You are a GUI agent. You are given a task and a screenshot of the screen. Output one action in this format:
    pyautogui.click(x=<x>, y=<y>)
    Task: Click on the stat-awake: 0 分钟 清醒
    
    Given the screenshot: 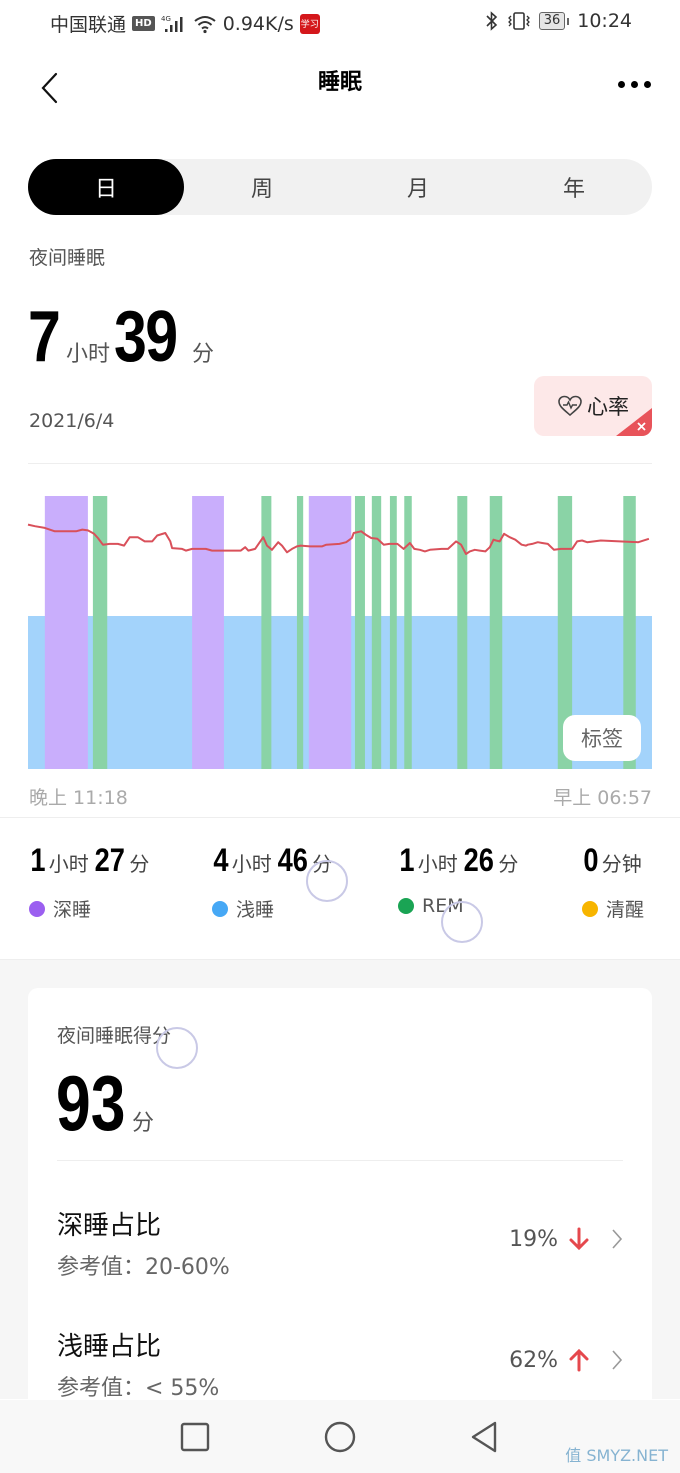 What is the action you would take?
    pyautogui.click(x=613, y=882)
    